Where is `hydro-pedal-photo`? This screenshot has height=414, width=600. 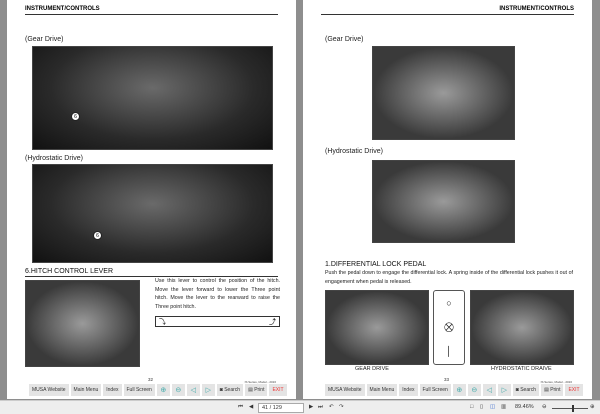 hydro-pedal-photo is located at coordinates (522, 327).